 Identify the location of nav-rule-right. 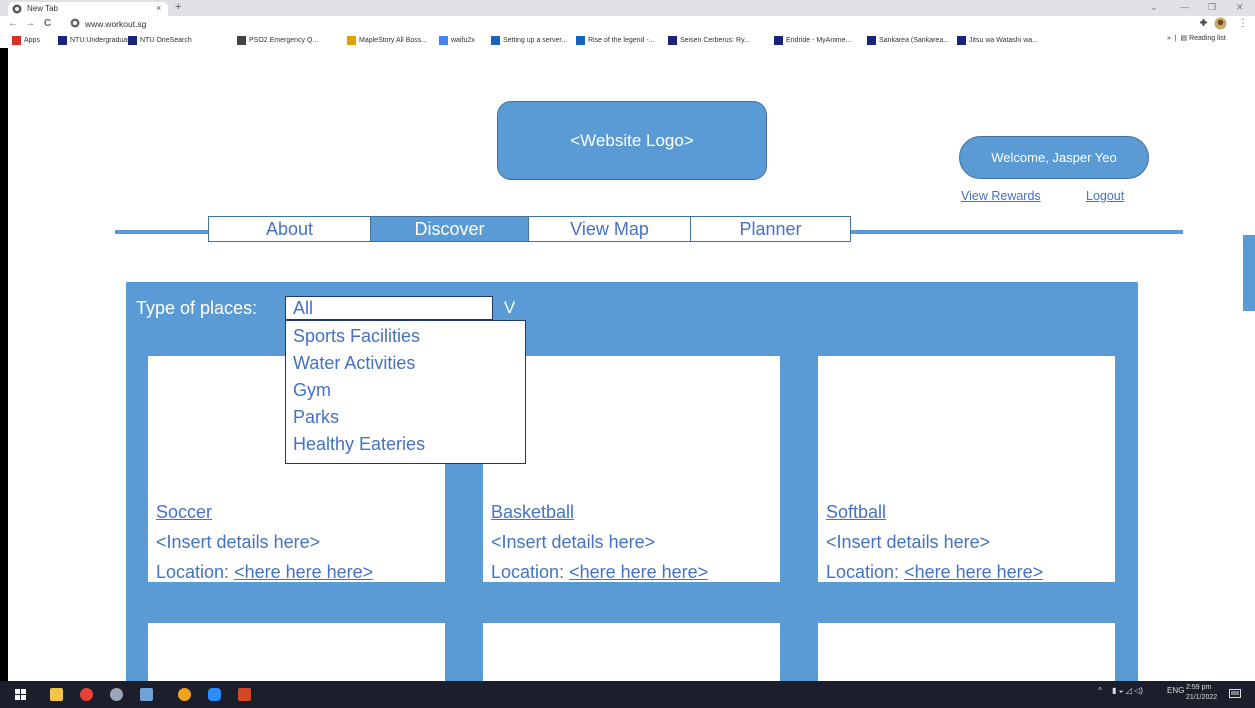
(1017, 232).